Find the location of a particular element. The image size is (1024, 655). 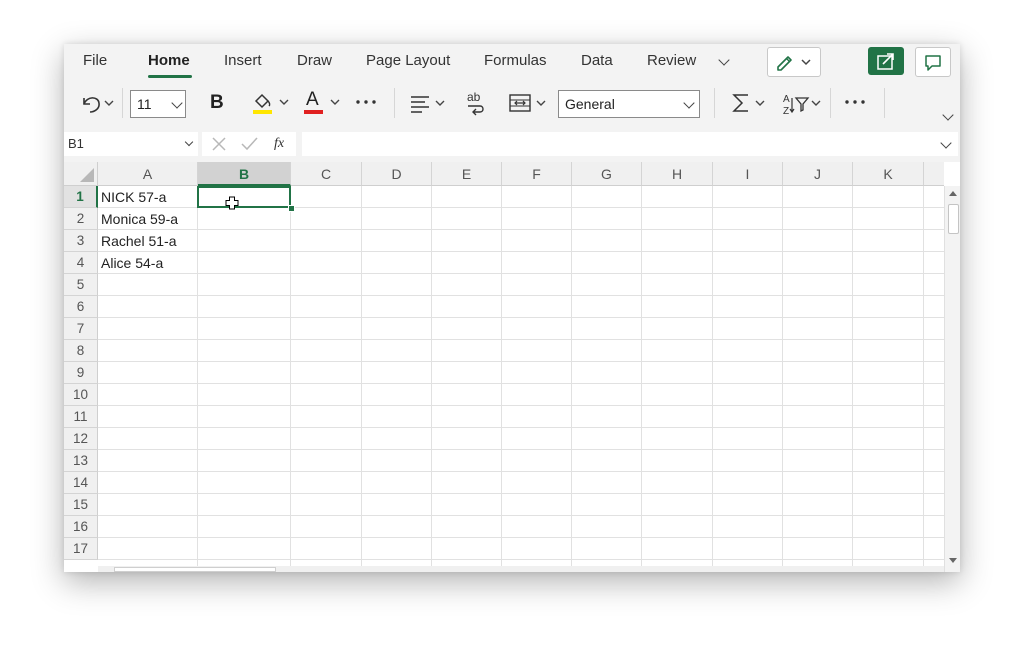

column-header-b: B is located at coordinates (244, 174).